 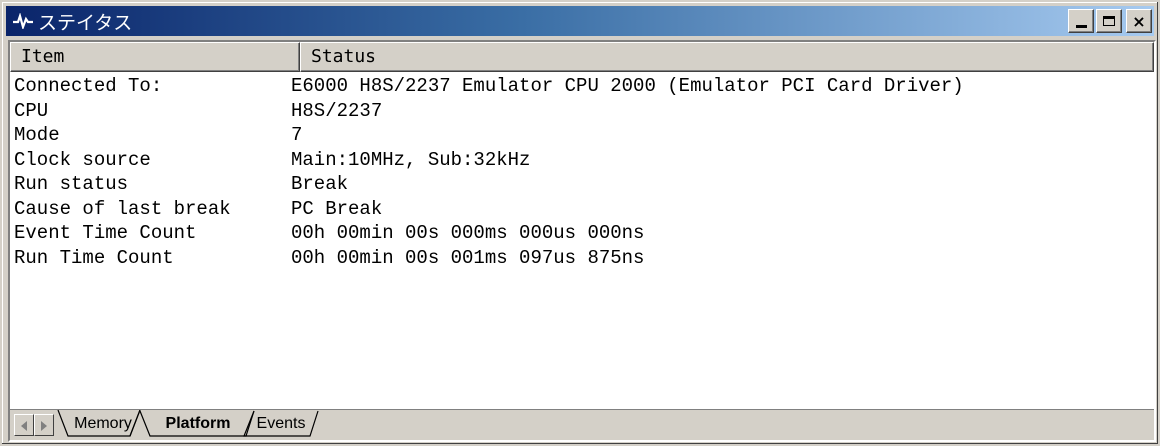 What do you see at coordinates (727, 57) in the screenshot?
I see `column-header-status: Status` at bounding box center [727, 57].